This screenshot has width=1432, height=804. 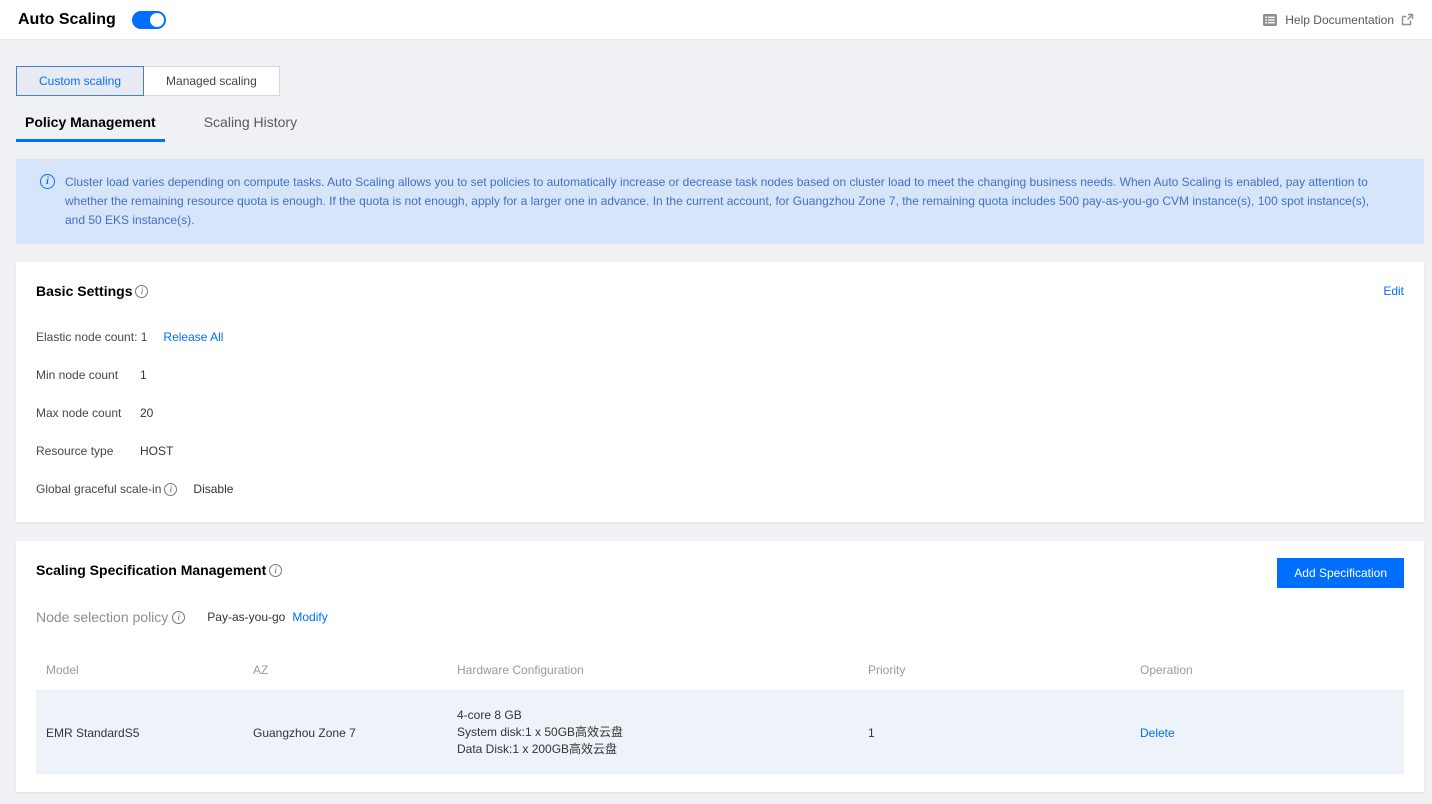 What do you see at coordinates (1339, 20) in the screenshot?
I see `help-documentation-link: Help Documentation` at bounding box center [1339, 20].